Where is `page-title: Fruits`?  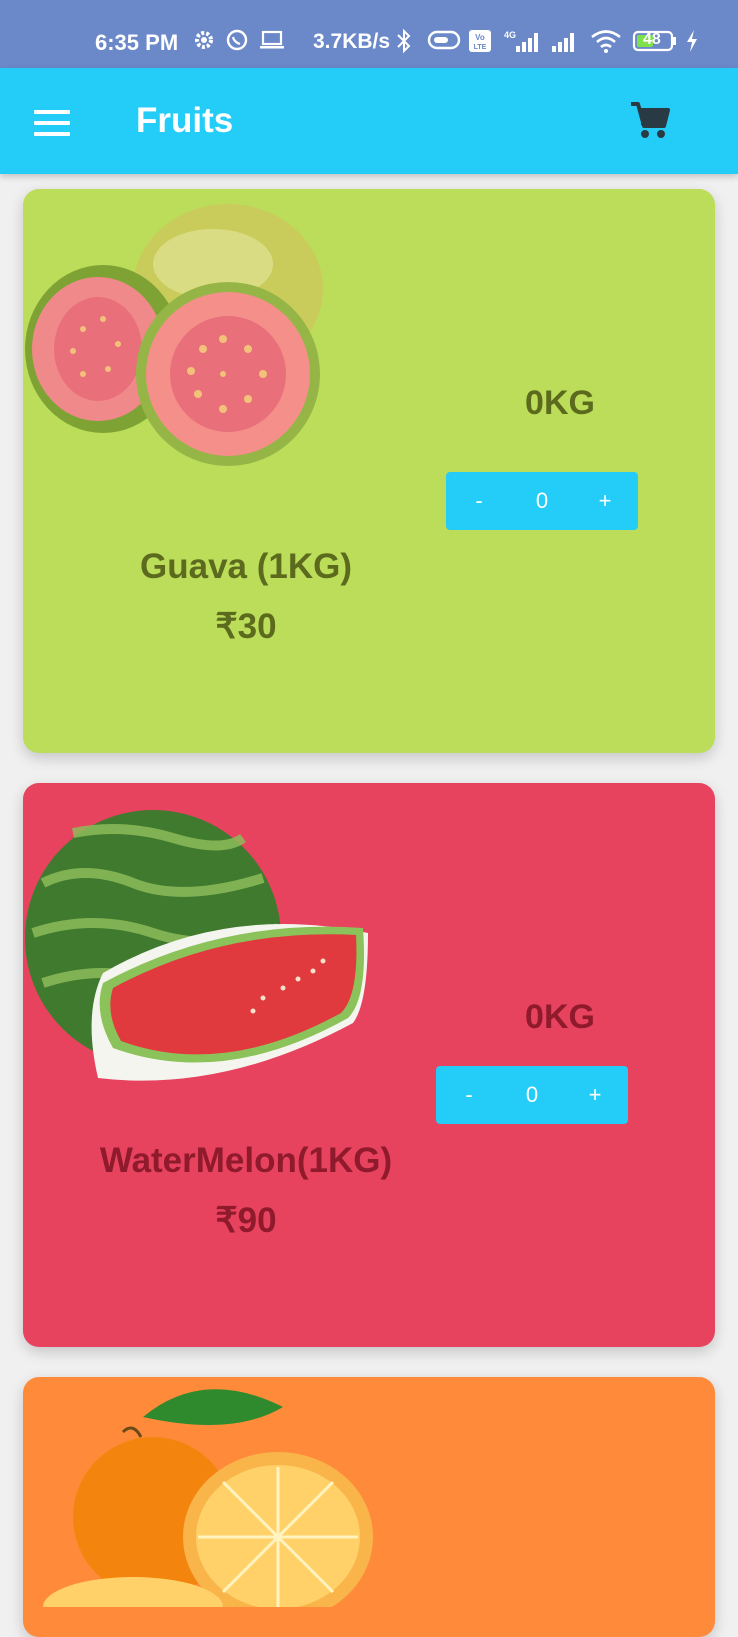 page-title: Fruits is located at coordinates (185, 120).